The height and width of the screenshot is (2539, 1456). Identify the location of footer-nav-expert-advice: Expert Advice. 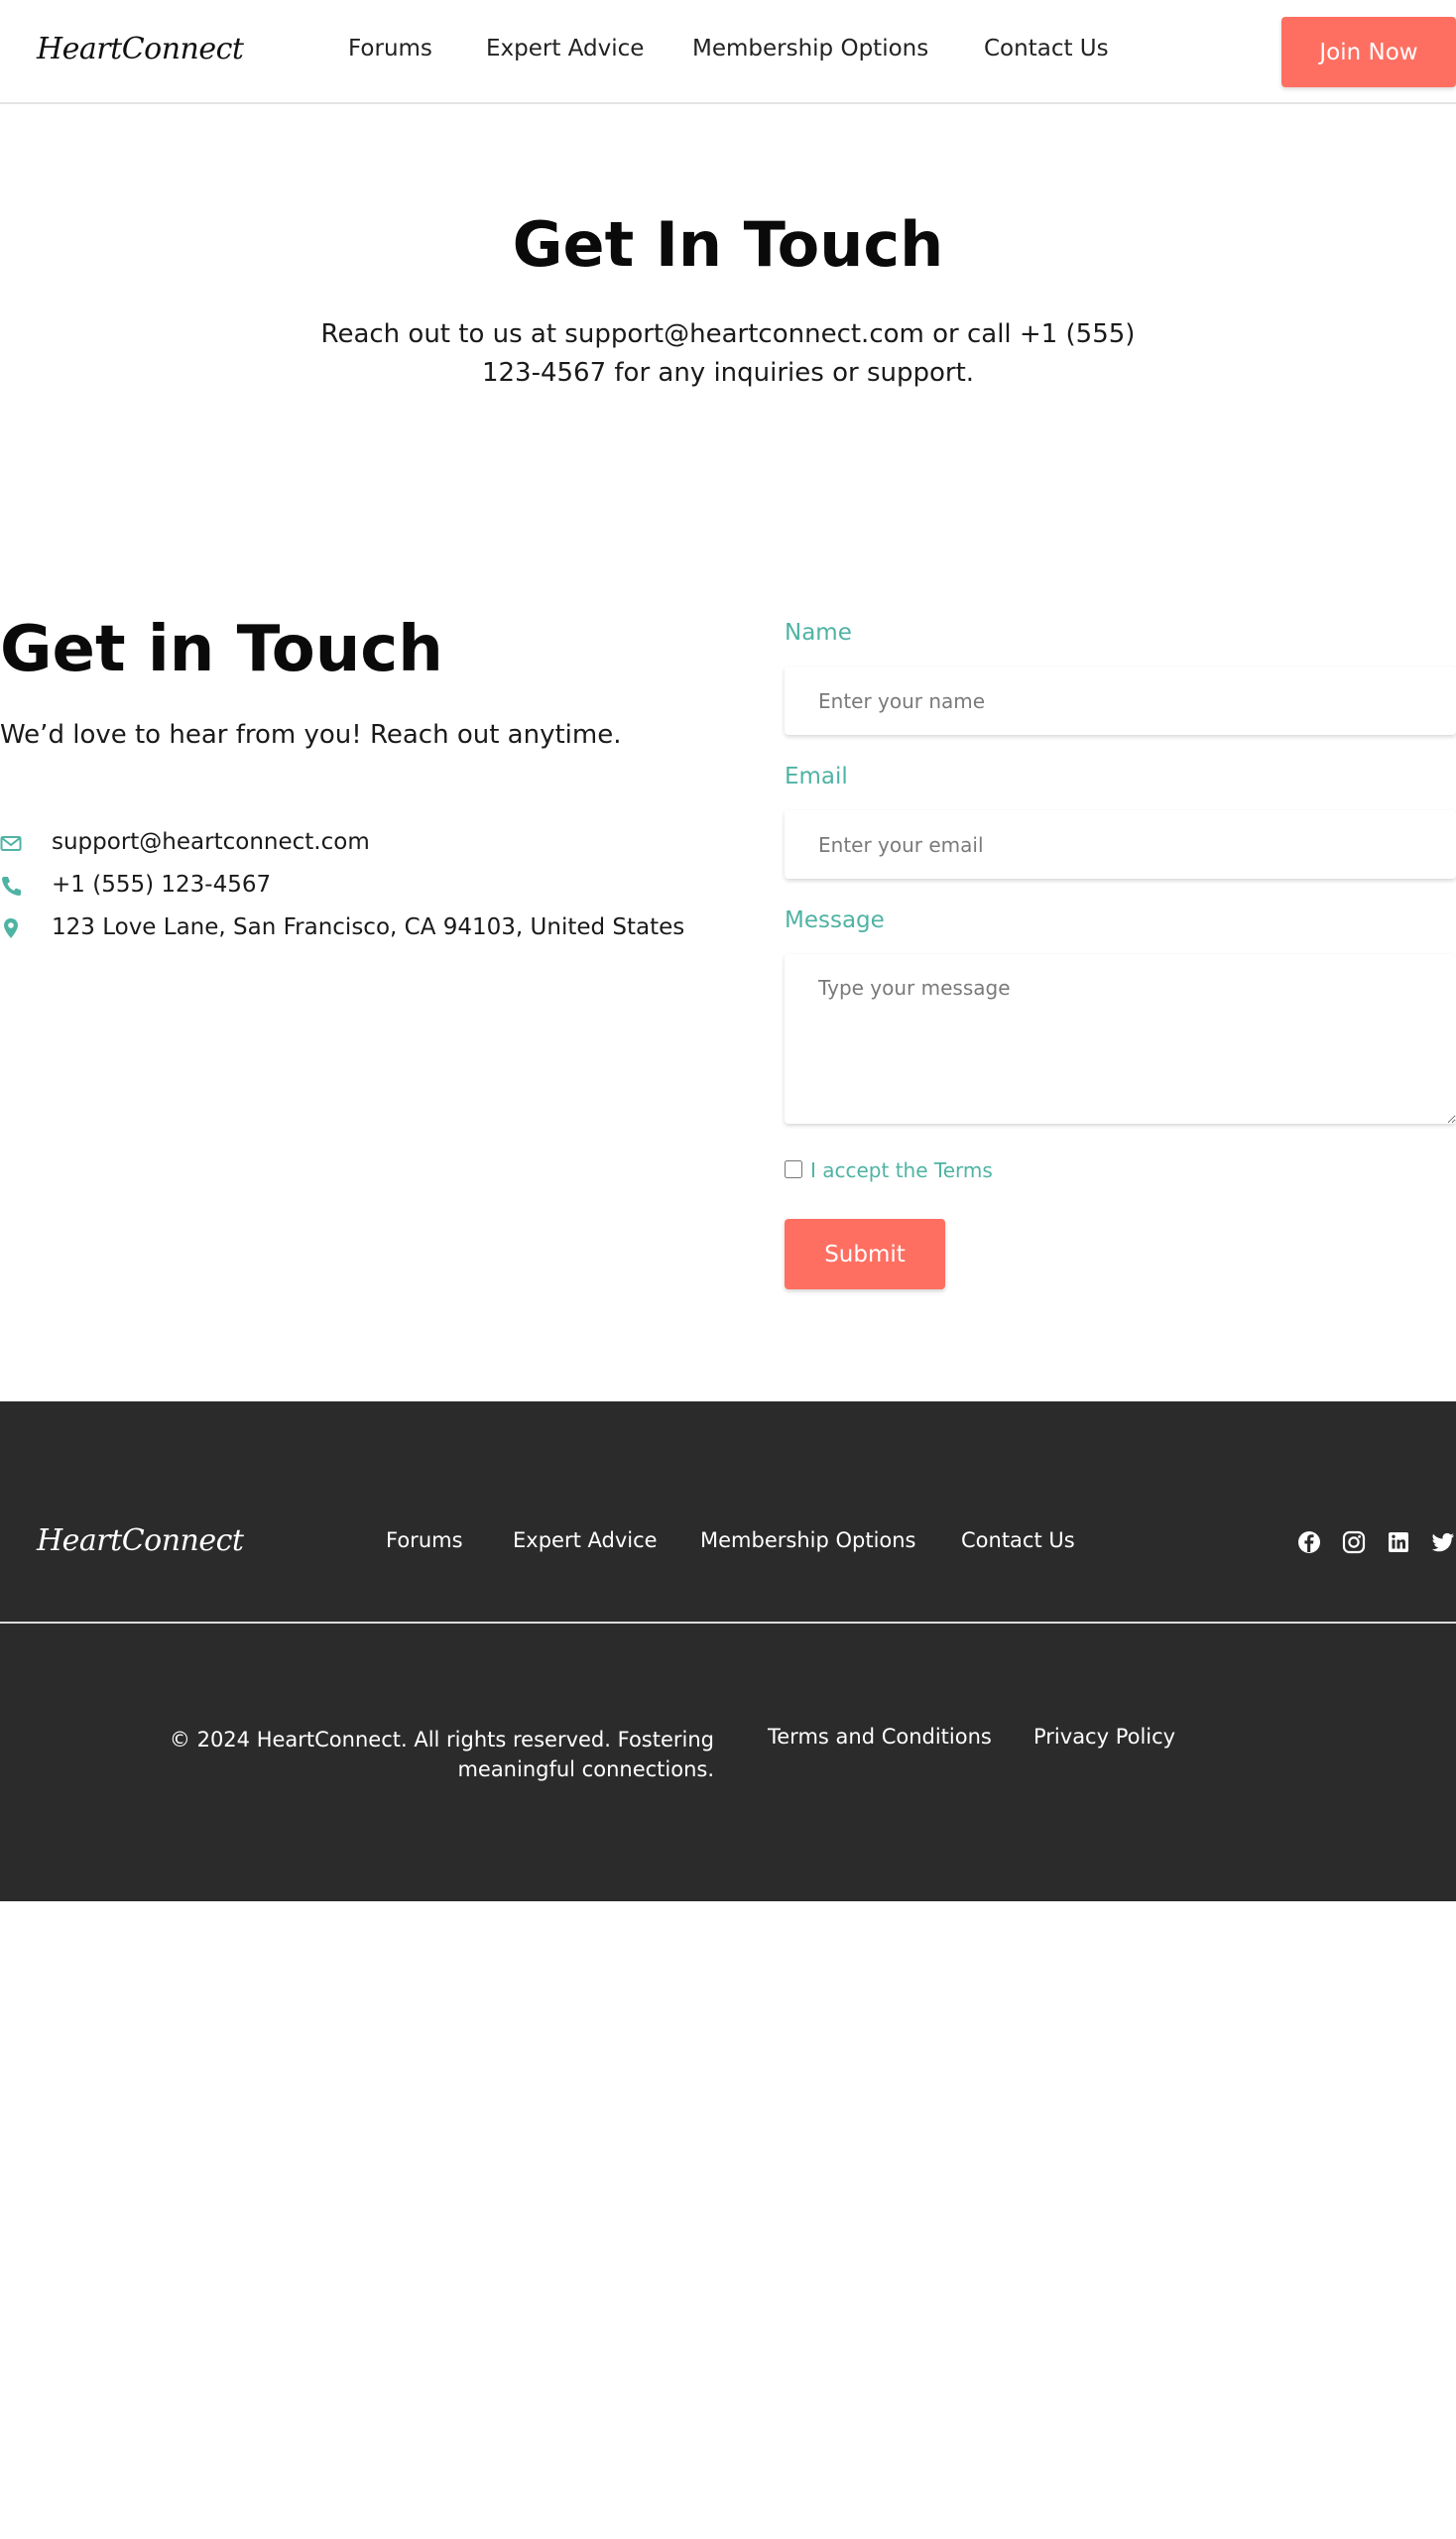
(585, 1540).